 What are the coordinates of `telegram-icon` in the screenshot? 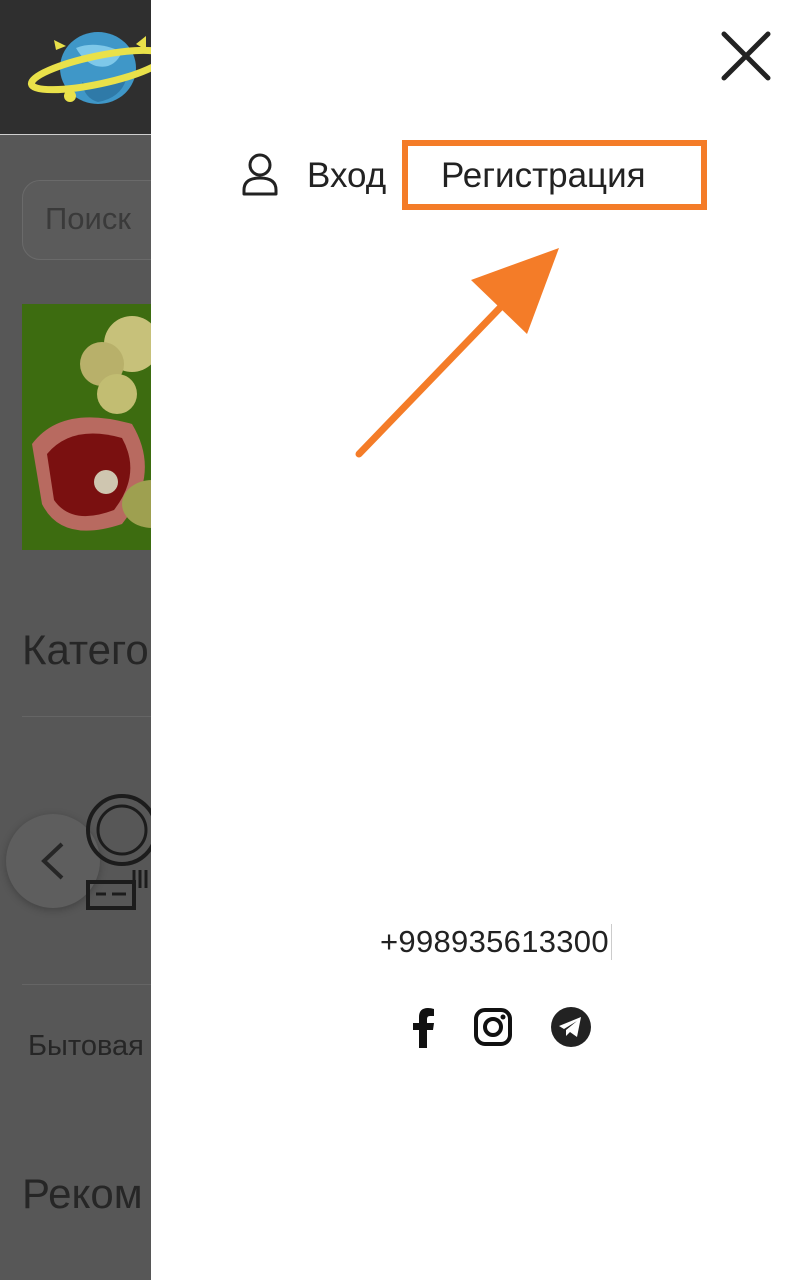 It's located at (571, 1027).